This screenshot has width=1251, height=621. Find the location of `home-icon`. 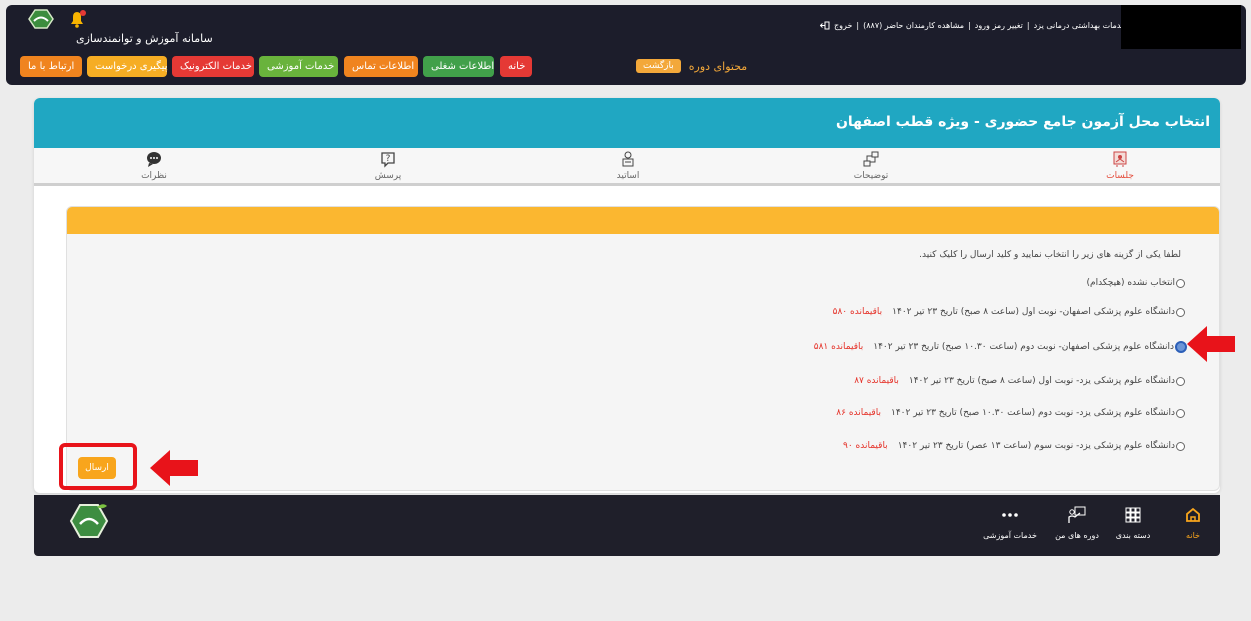

home-icon is located at coordinates (1193, 514).